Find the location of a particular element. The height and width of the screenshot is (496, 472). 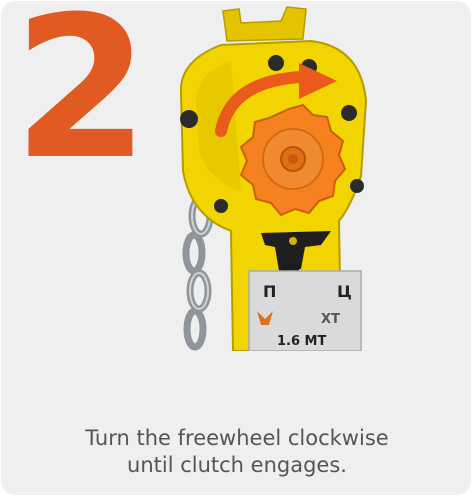

plate-brand-left: П is located at coordinates (269, 291).